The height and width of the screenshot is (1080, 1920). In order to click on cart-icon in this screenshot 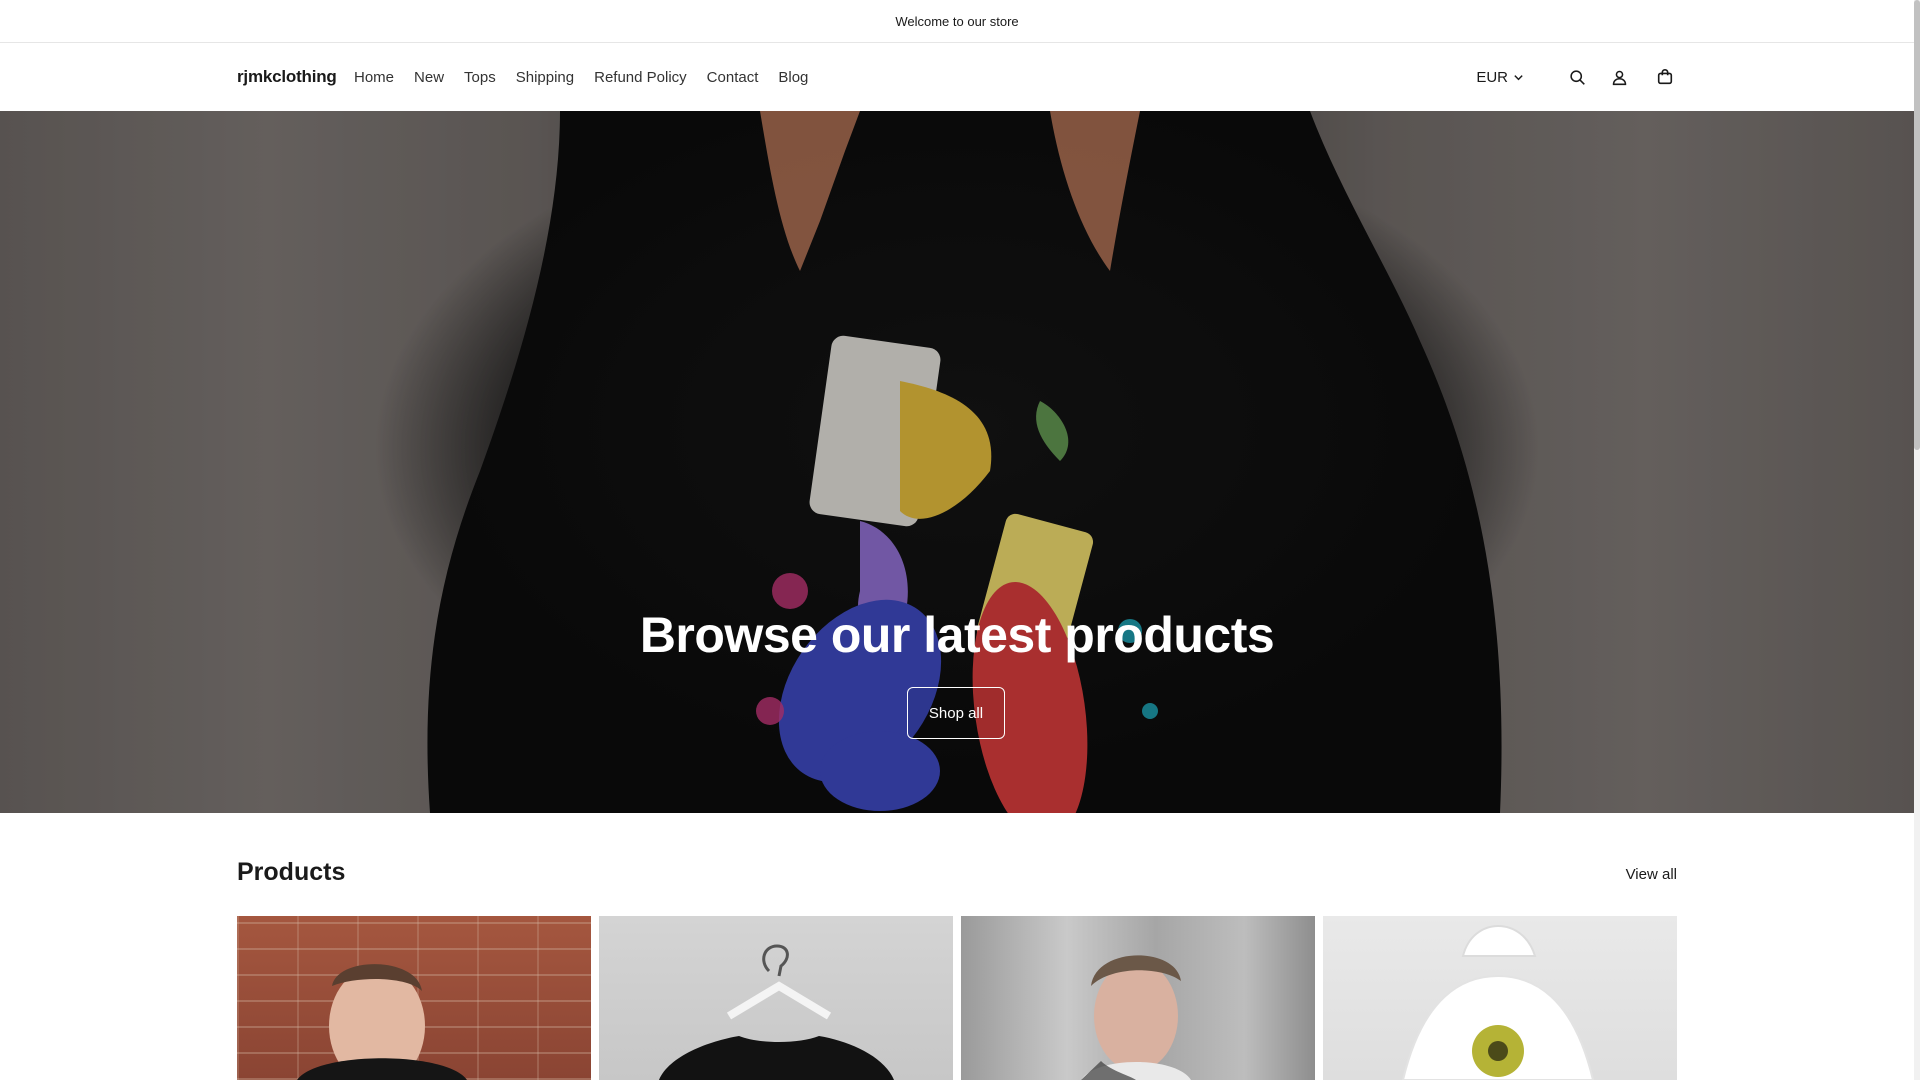, I will do `click(1665, 76)`.